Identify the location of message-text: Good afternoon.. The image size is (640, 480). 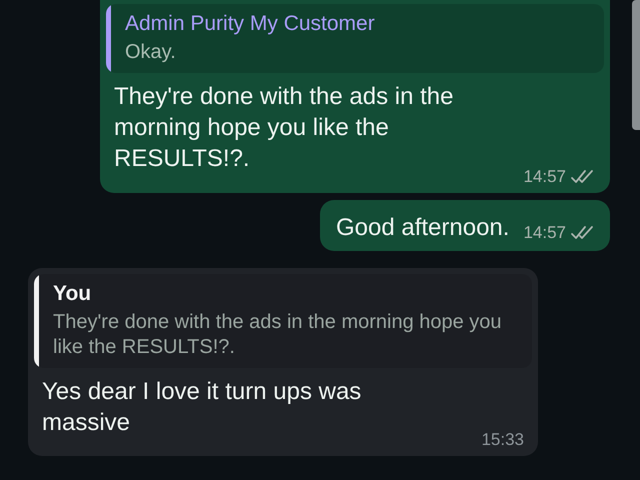
(423, 227).